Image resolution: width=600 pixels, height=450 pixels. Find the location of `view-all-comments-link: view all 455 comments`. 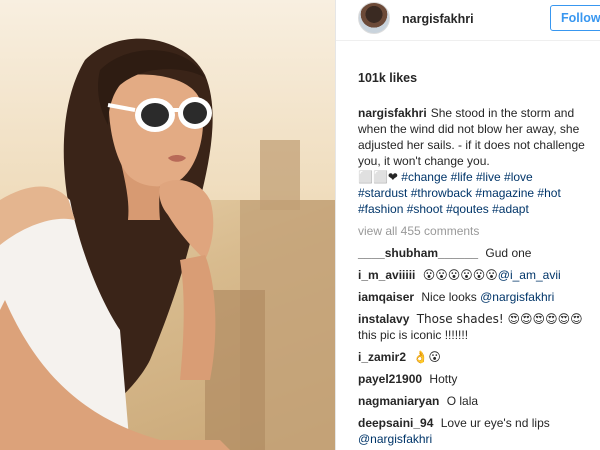

view-all-comments-link: view all 455 comments is located at coordinates (418, 231).